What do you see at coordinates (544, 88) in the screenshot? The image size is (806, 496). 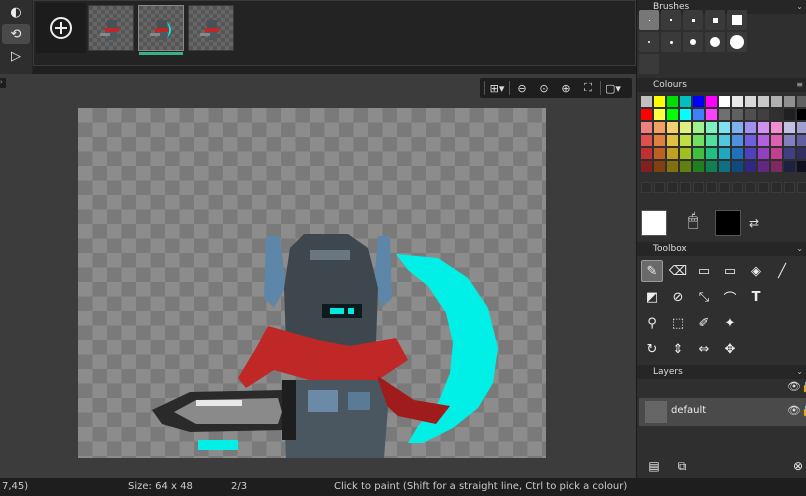 I see `zoom-reset-icon: ⊙` at bounding box center [544, 88].